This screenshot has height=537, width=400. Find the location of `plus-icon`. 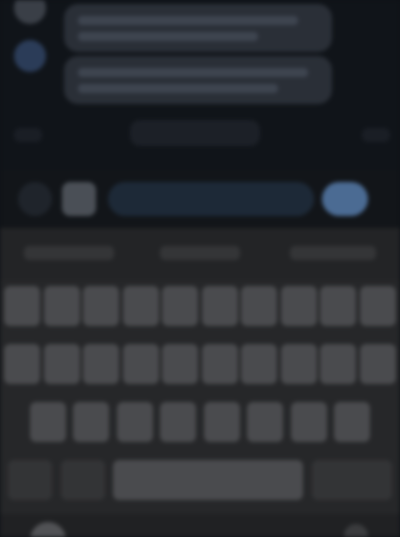

plus-icon is located at coordinates (35, 199).